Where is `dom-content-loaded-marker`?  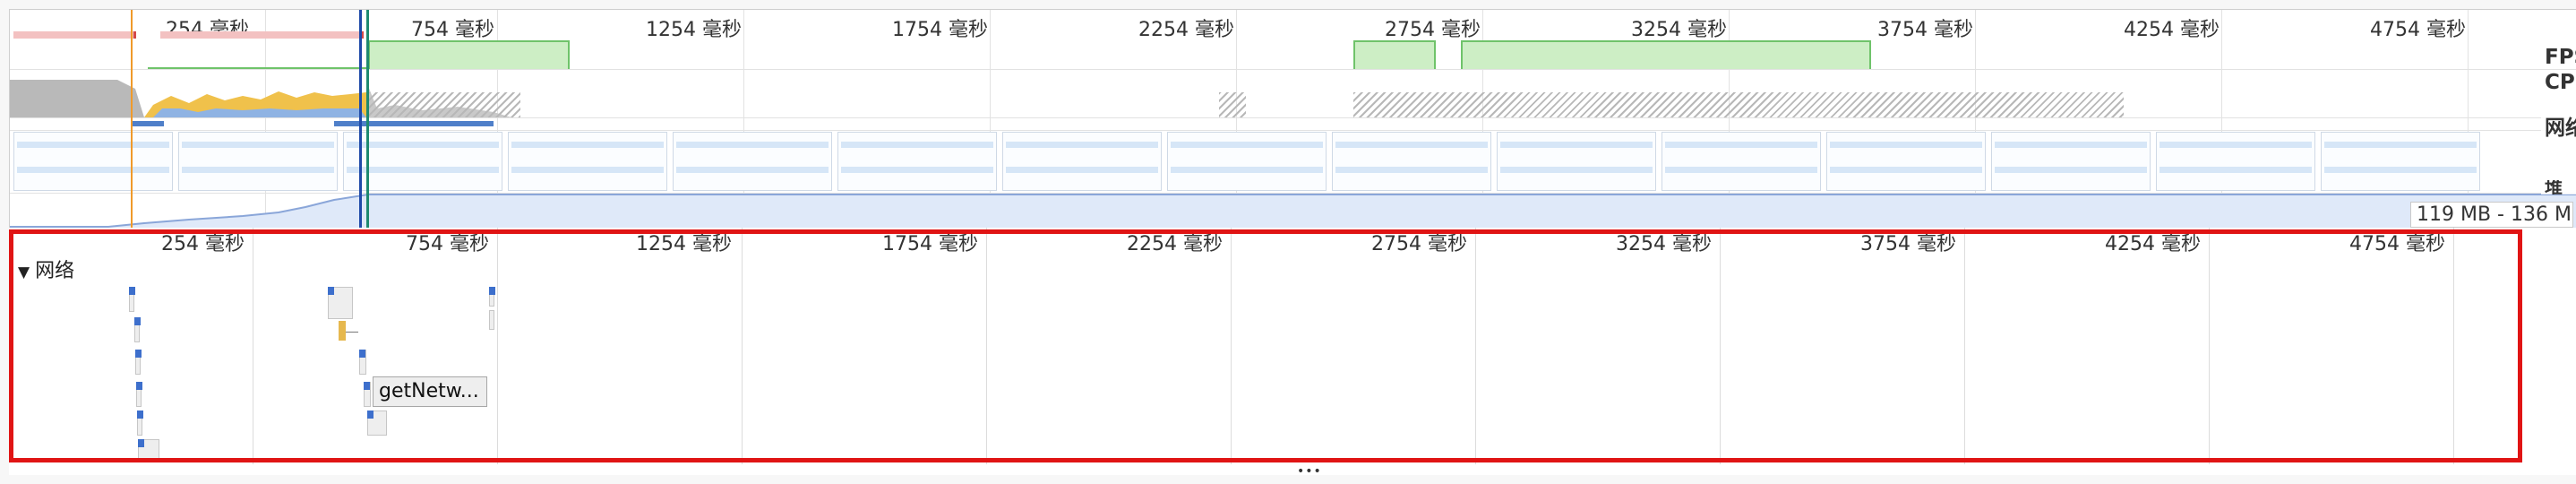 dom-content-loaded-marker is located at coordinates (360, 119).